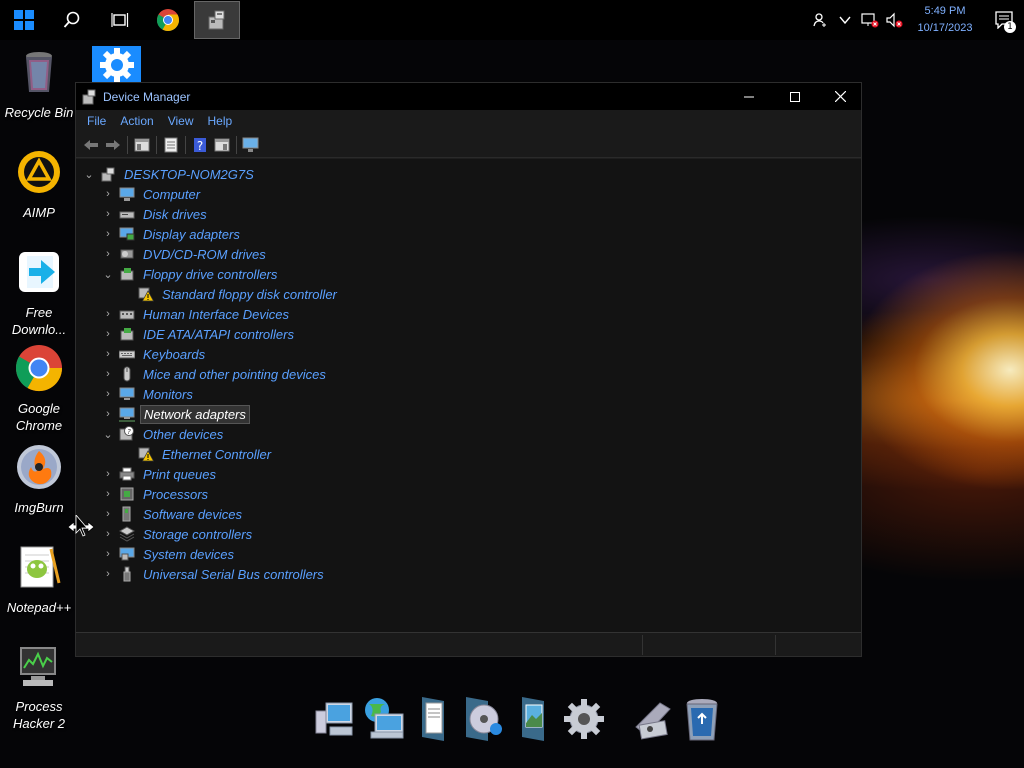 Image resolution: width=1024 pixels, height=768 pixels. I want to click on tree-node-mice: › Mice and other pointing devices, so click(215, 374).